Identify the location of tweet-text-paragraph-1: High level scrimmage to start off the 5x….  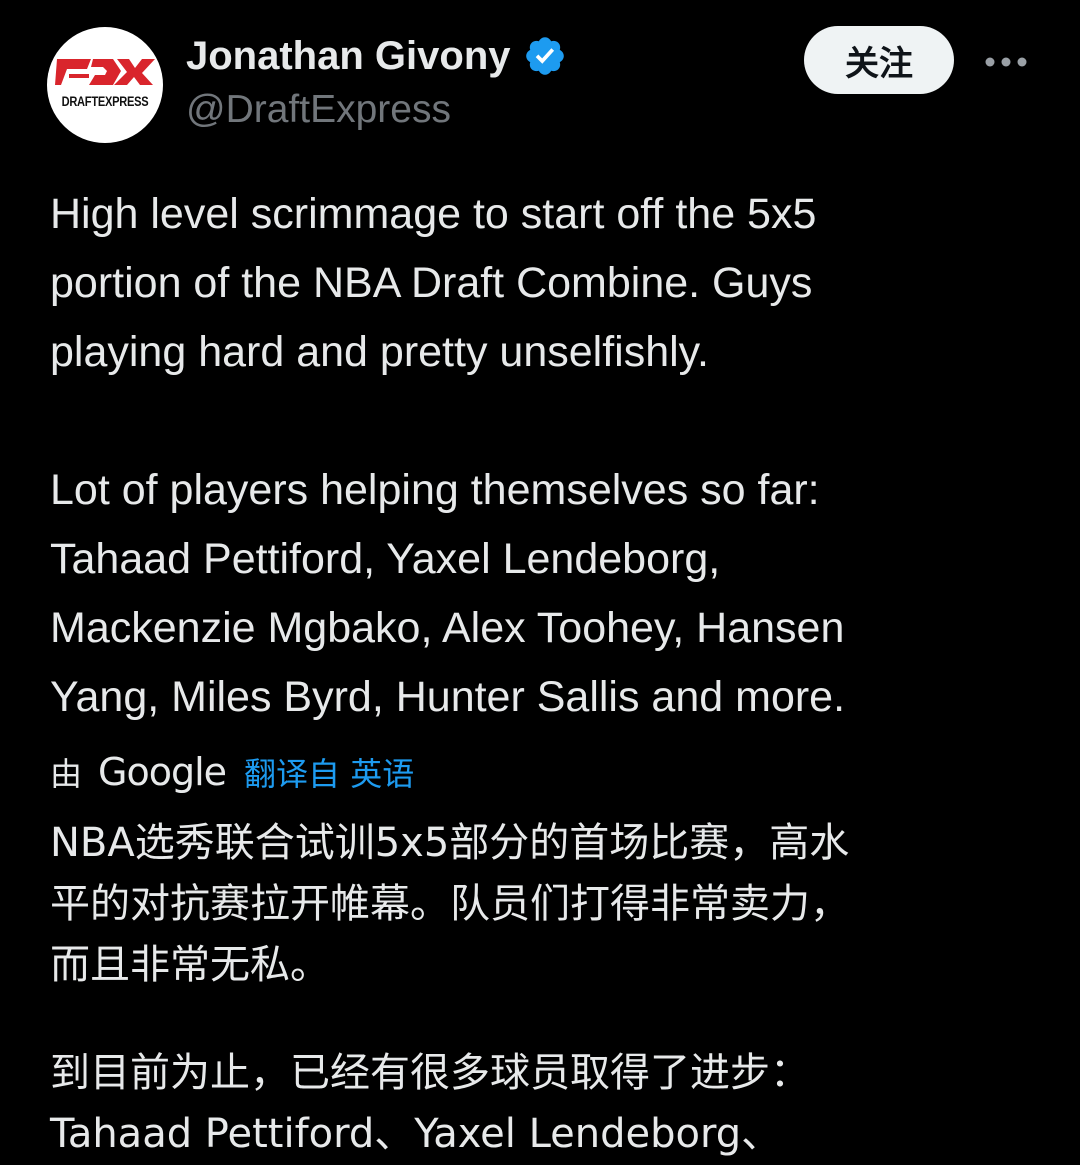
(433, 283).